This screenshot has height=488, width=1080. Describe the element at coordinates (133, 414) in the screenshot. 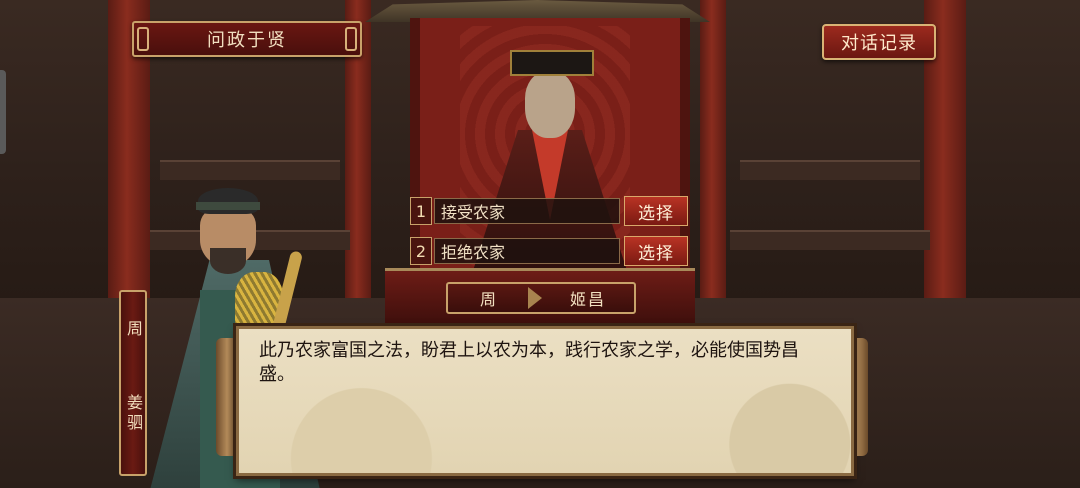

I see `speaker-name: 姜驷` at that location.